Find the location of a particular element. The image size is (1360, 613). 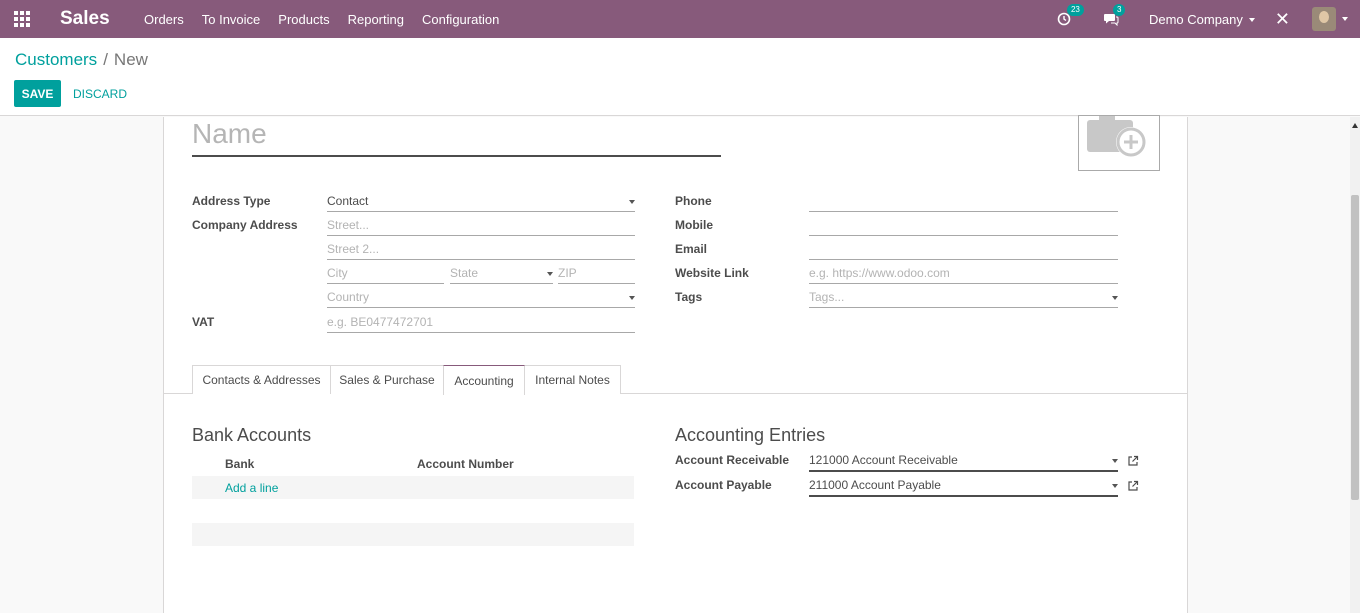

navbar-systray: 23 3 Demo Company ✕ is located at coordinates (1208, 19).